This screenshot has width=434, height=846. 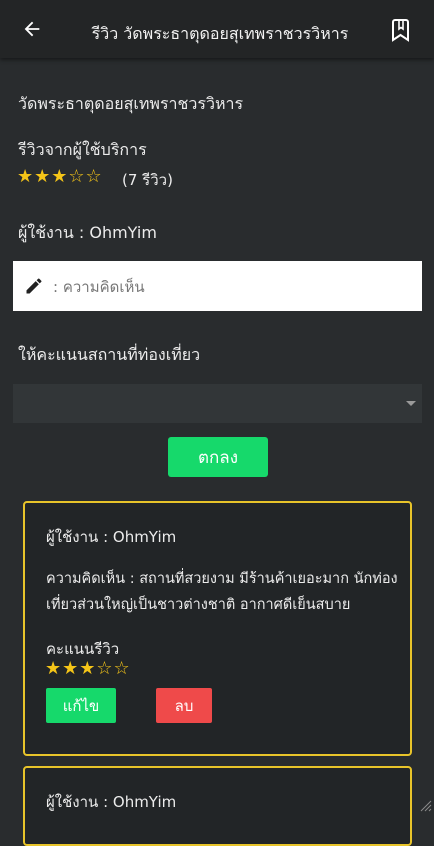 I want to click on place-name: วัดพระธาตุดอยสุเทพราชวรวิหาร, so click(x=131, y=103).